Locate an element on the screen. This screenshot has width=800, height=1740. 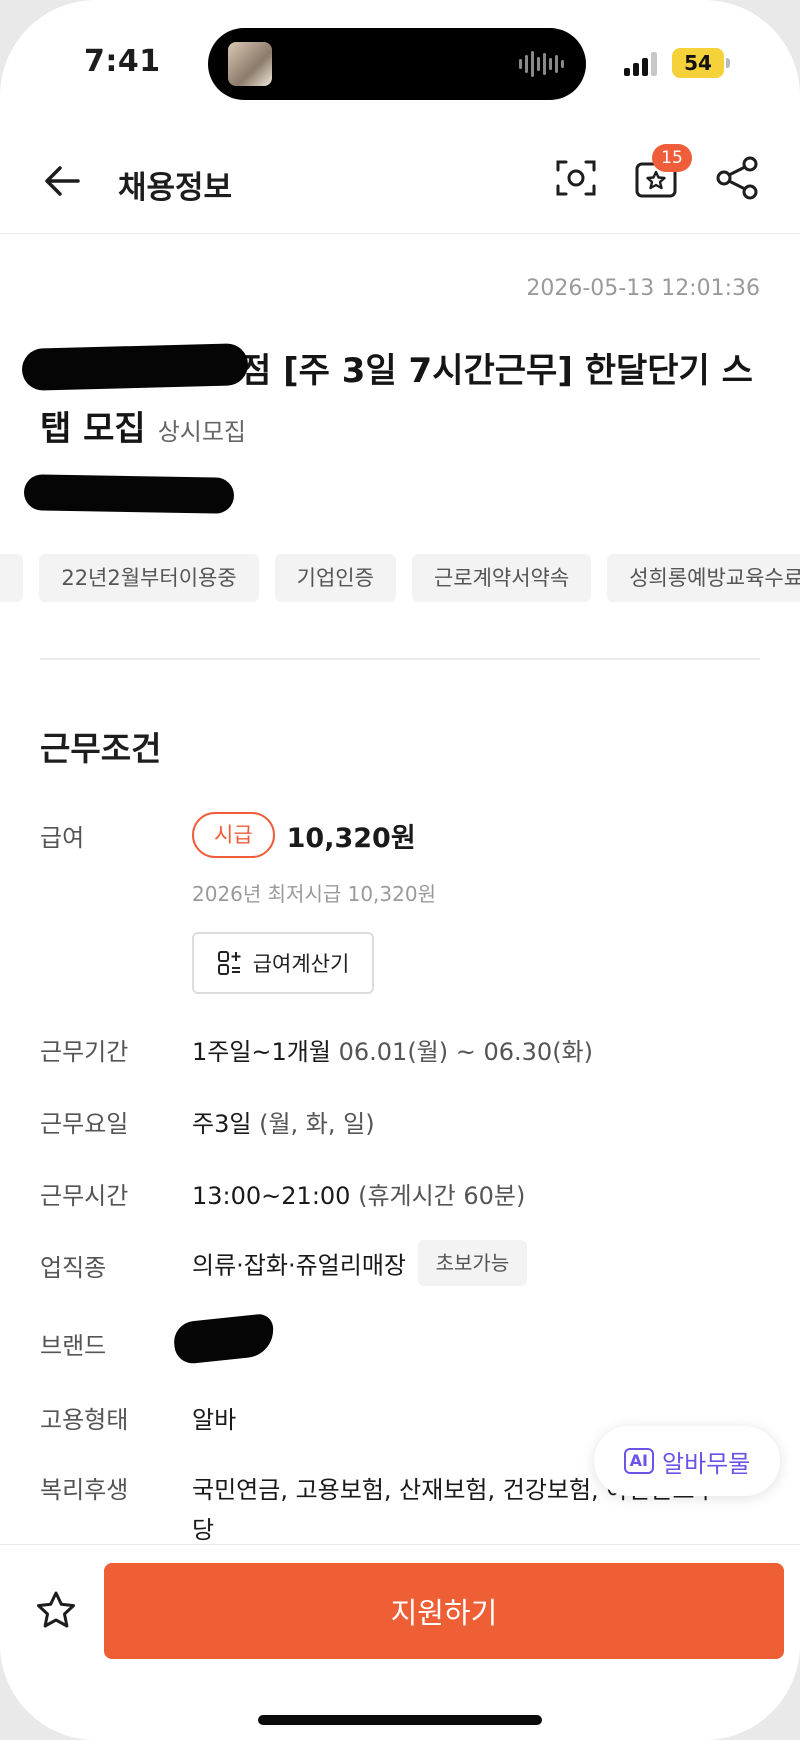
min-wage-note: 2026년 최저시급 10,320원 is located at coordinates (314, 894).